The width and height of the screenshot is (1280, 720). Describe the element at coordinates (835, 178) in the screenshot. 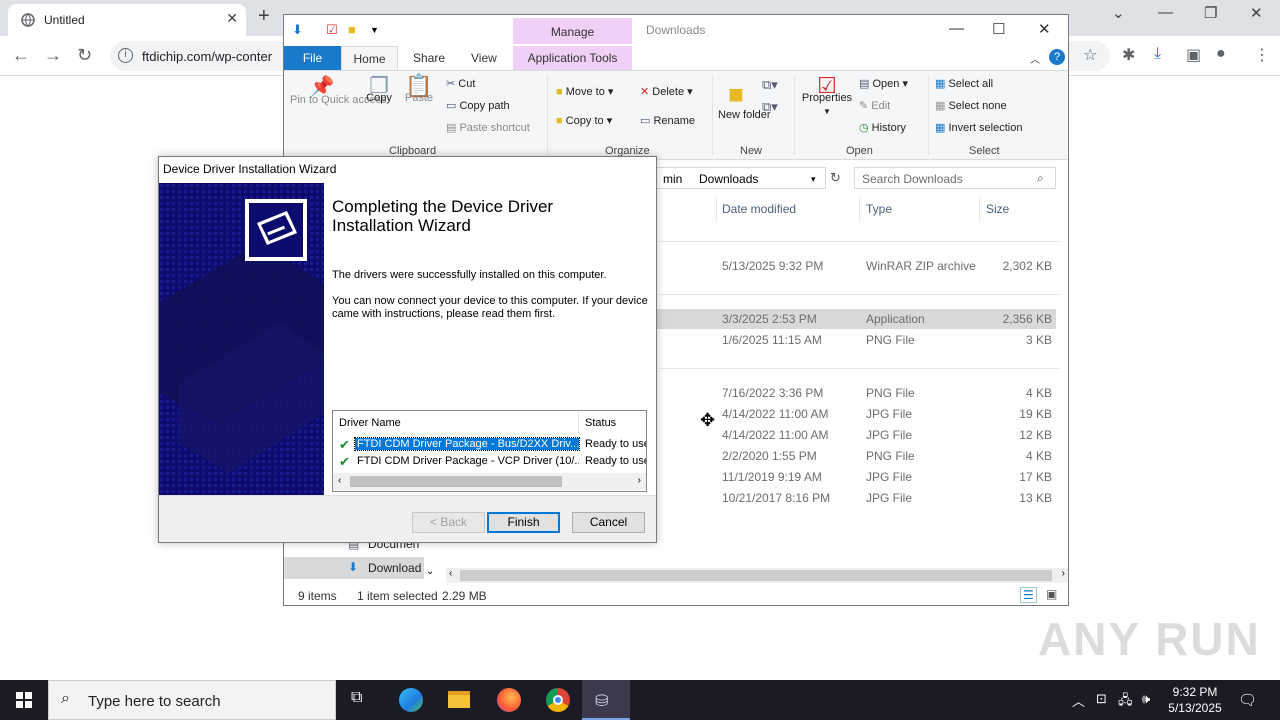

I see `refresh-icon: ↻` at that location.